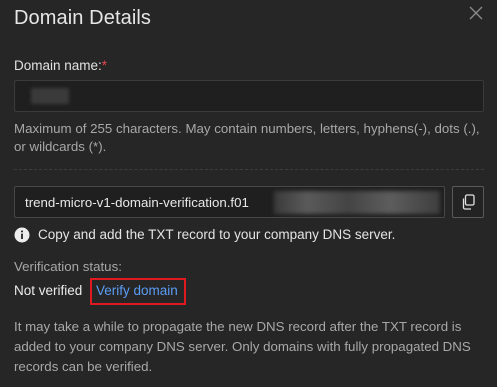 Image resolution: width=497 pixels, height=387 pixels. I want to click on copy-icon, so click(468, 202).